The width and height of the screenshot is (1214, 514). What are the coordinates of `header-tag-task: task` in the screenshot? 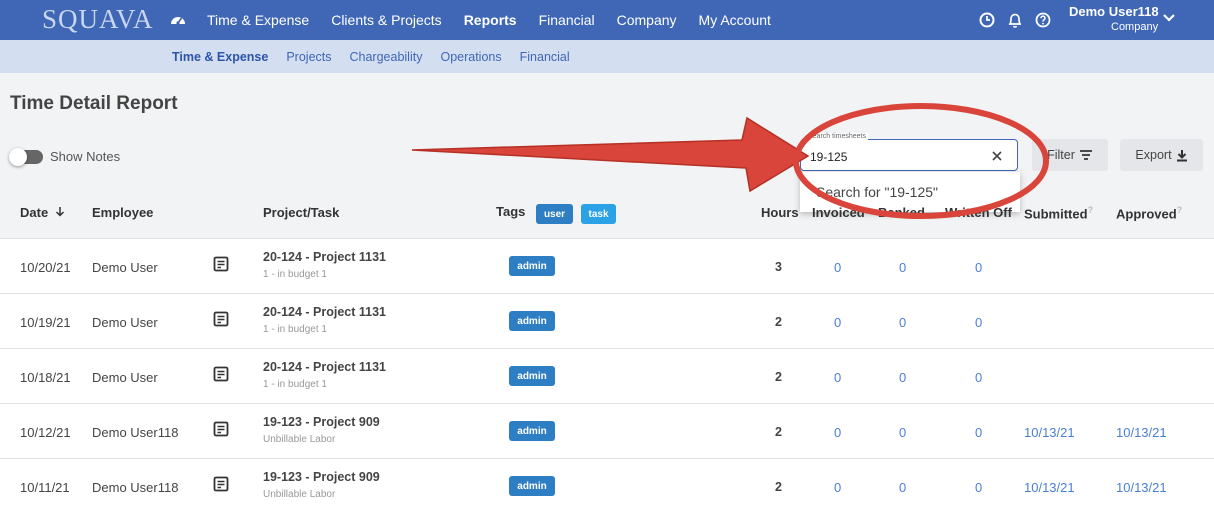 It's located at (598, 214).